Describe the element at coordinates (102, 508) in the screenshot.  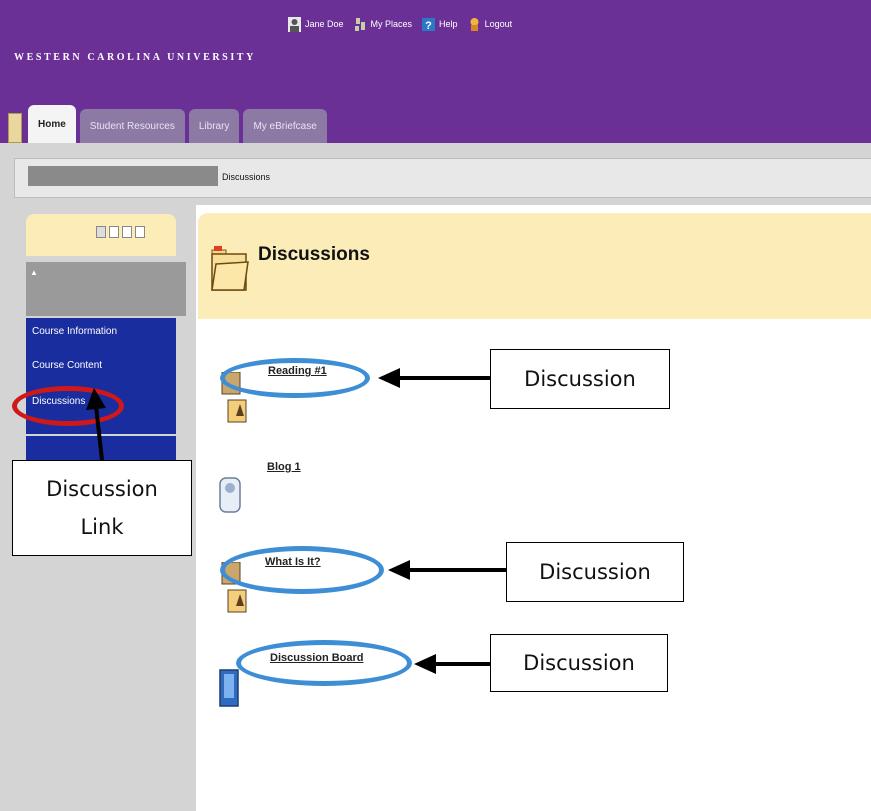
I see `discussion-link-callout: Discussion Link` at that location.